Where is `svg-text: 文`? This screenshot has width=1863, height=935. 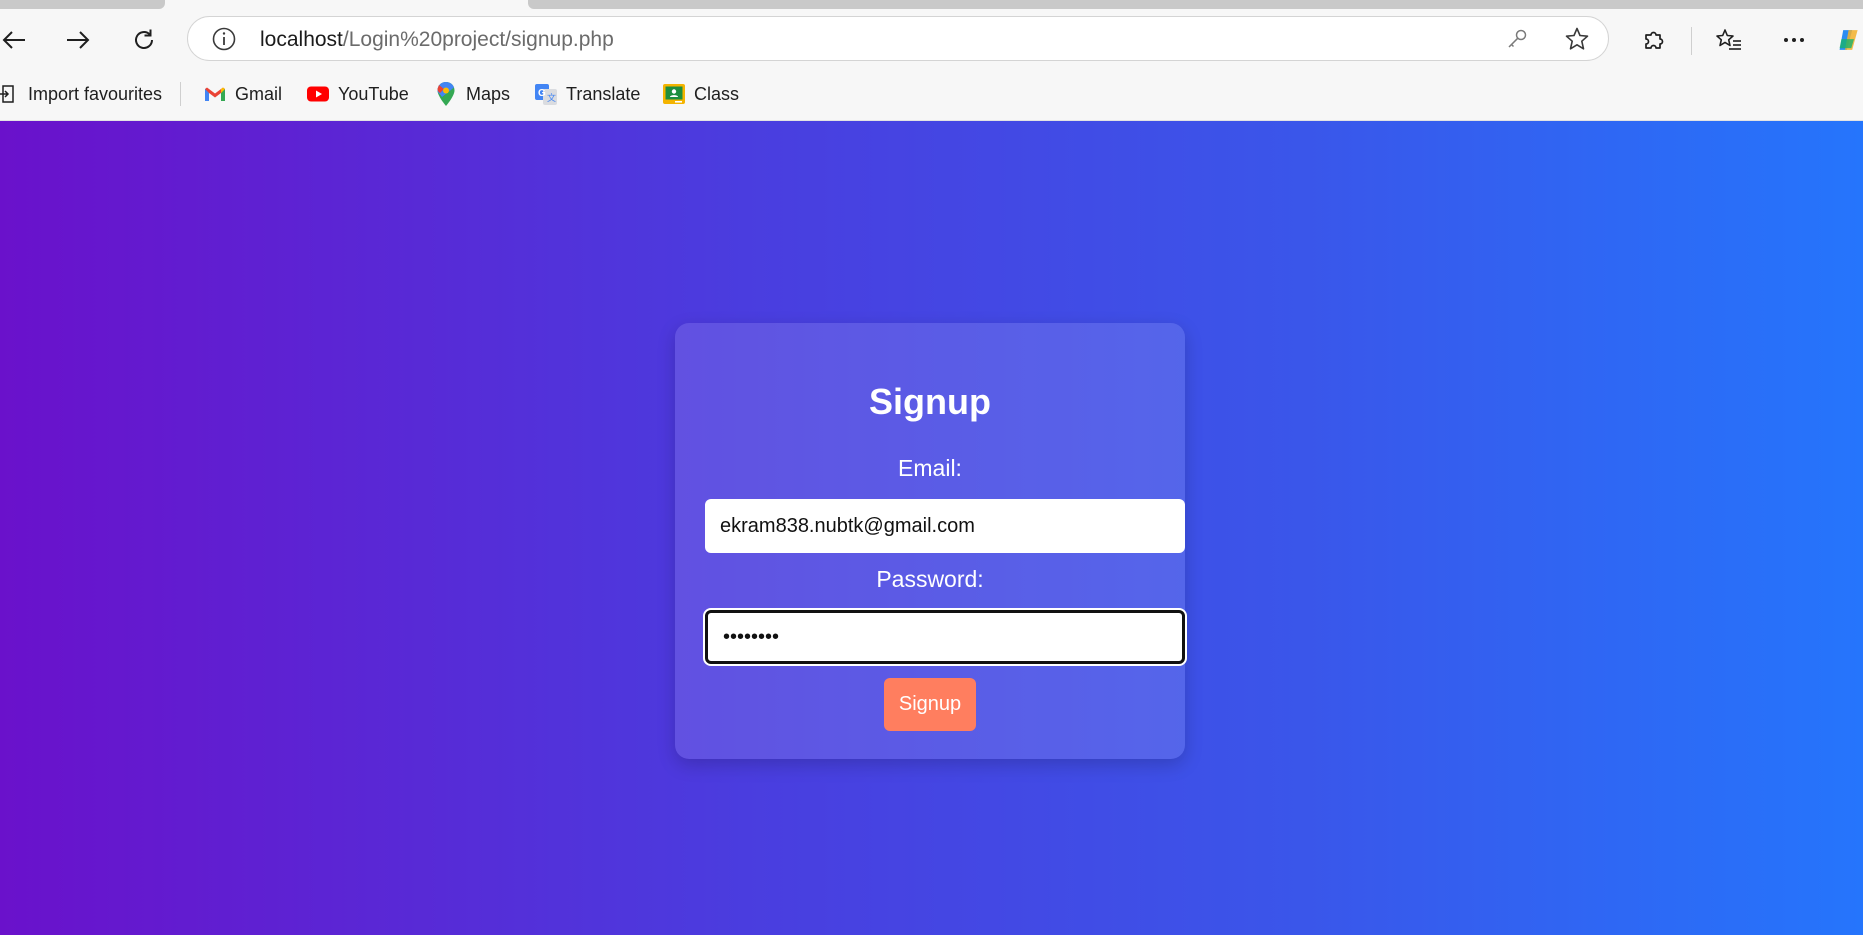 svg-text: 文 is located at coordinates (551, 97).